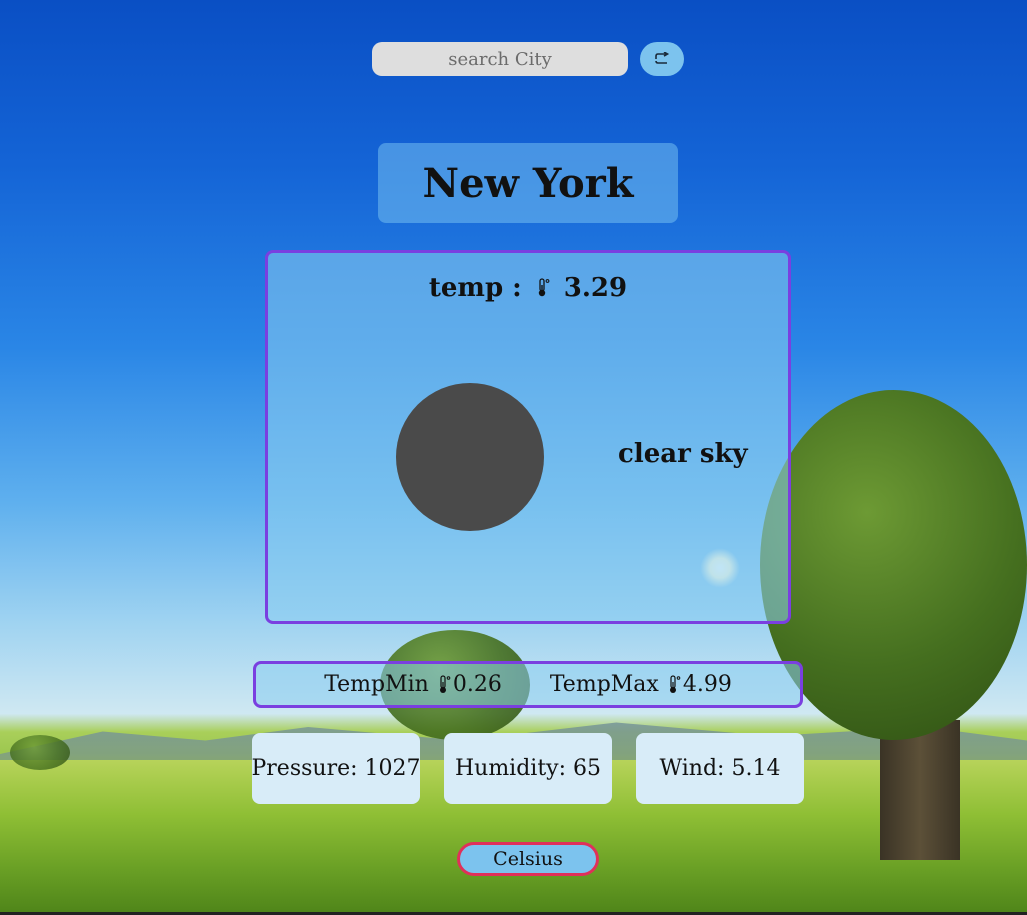 The height and width of the screenshot is (915, 1027). I want to click on city-name: New York, so click(528, 183).